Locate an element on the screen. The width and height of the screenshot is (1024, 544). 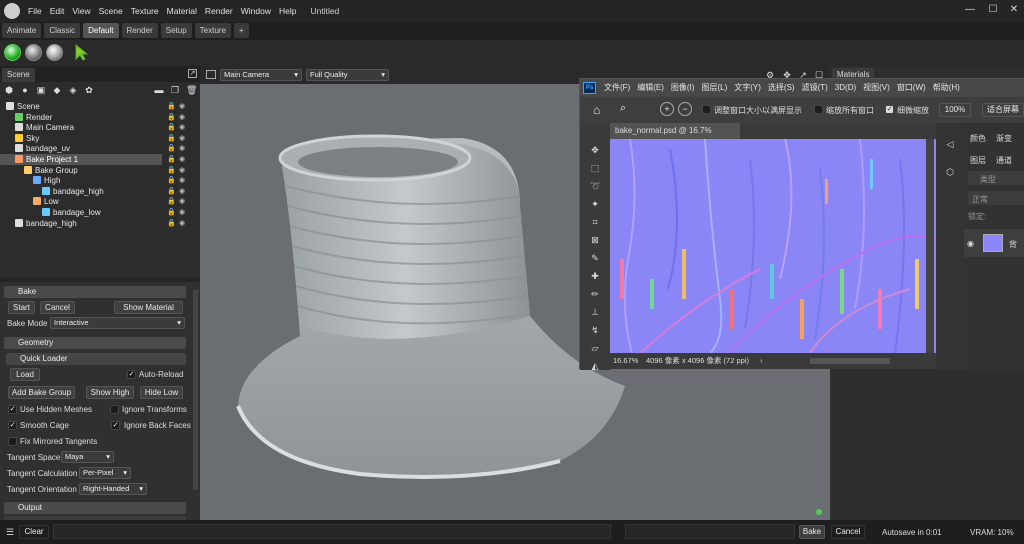
ps-menu-image: 图像(I) is located at coordinates (683, 88).